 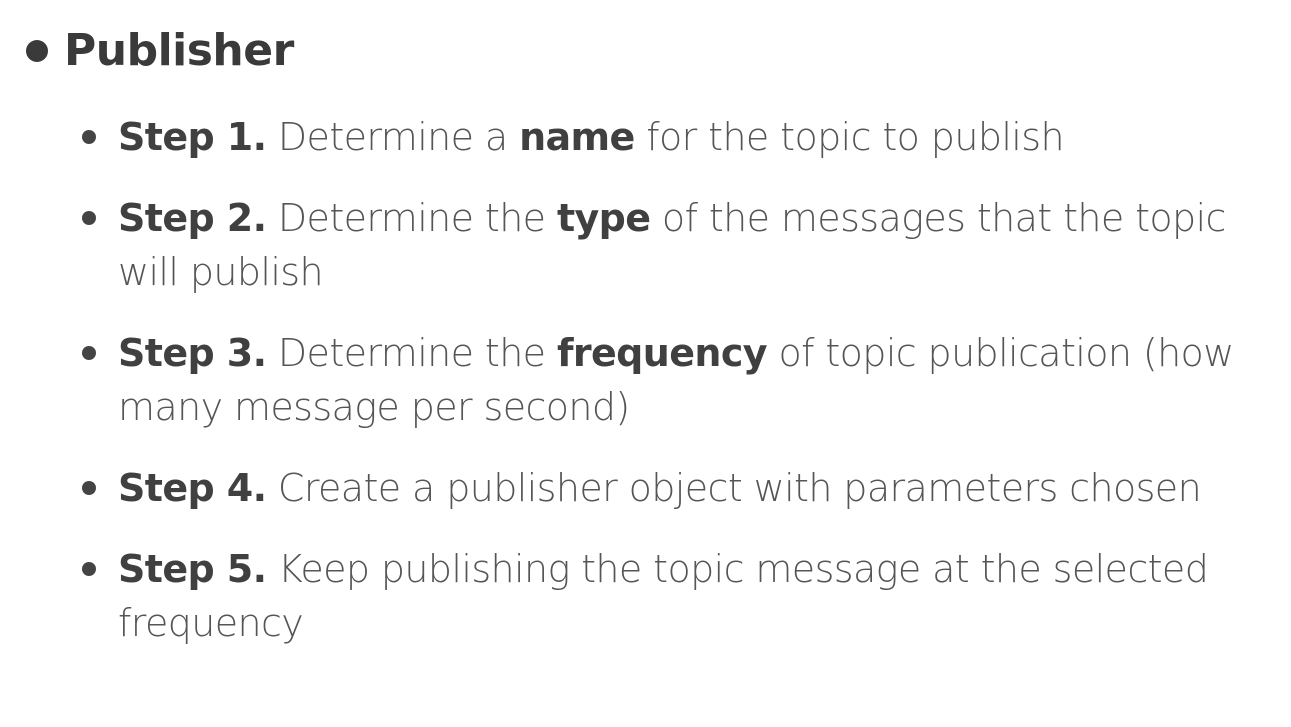 What do you see at coordinates (192, 218) in the screenshot?
I see `step-label: Step 2.` at bounding box center [192, 218].